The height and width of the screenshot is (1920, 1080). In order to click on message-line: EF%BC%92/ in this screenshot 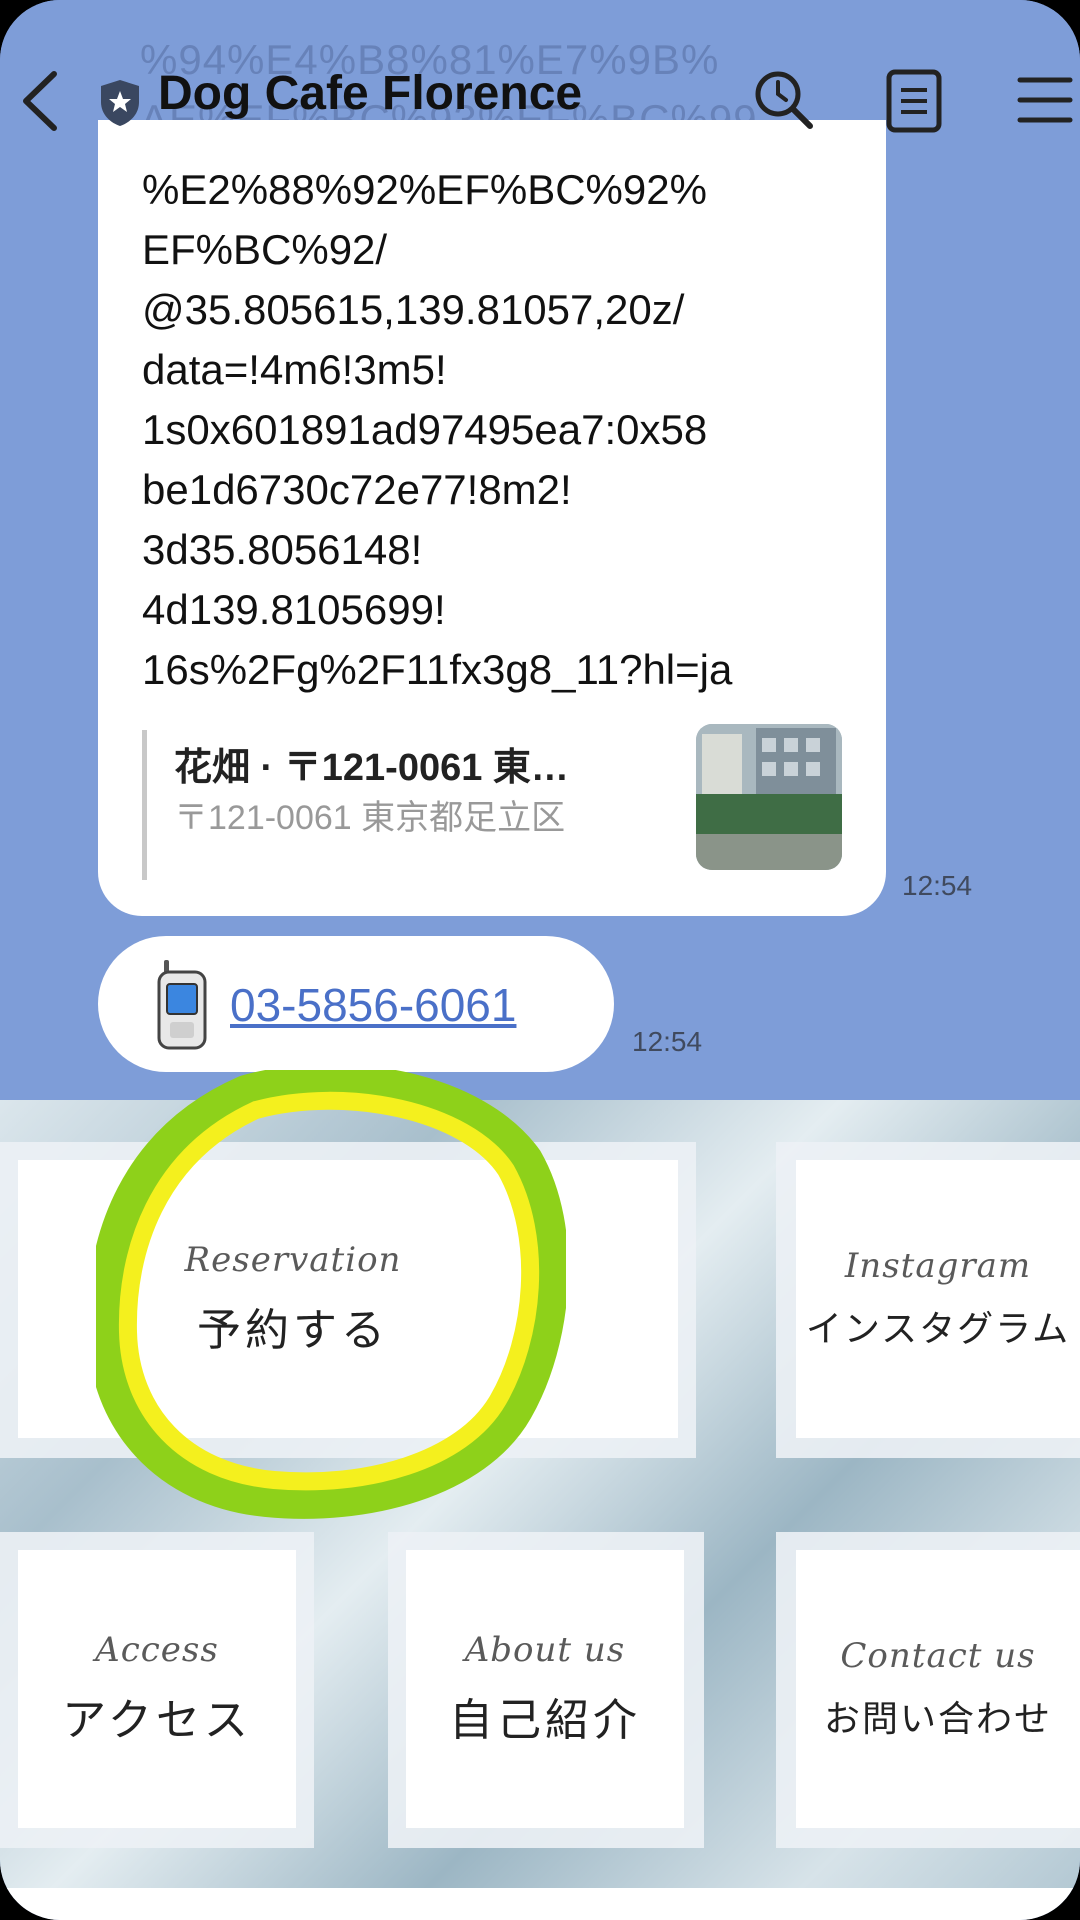, I will do `click(265, 249)`.